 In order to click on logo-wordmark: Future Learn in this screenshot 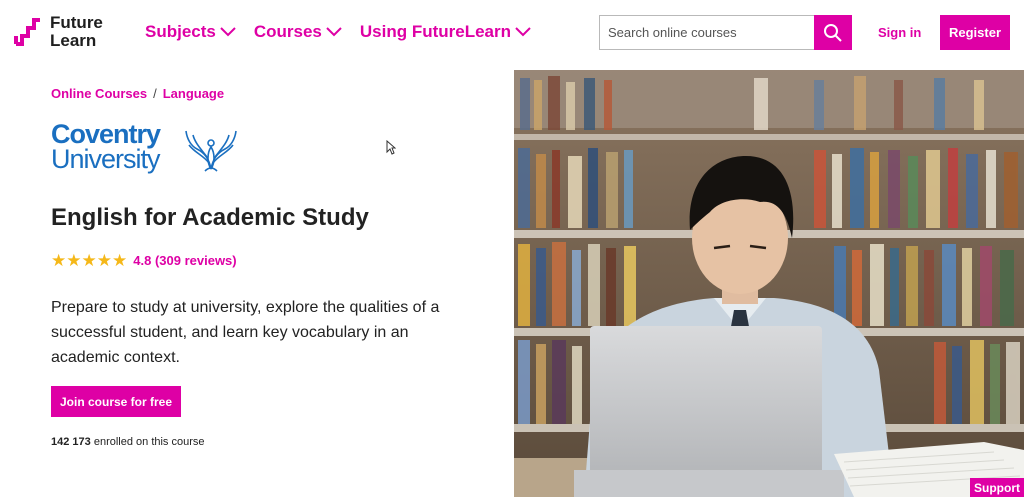, I will do `click(76, 32)`.